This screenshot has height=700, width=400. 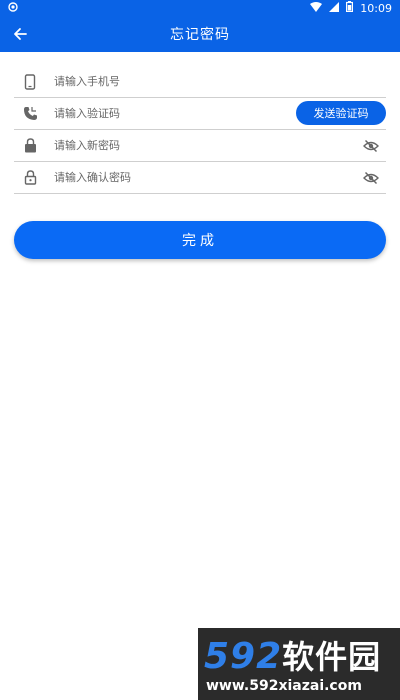 I want to click on status-left, so click(x=13, y=8).